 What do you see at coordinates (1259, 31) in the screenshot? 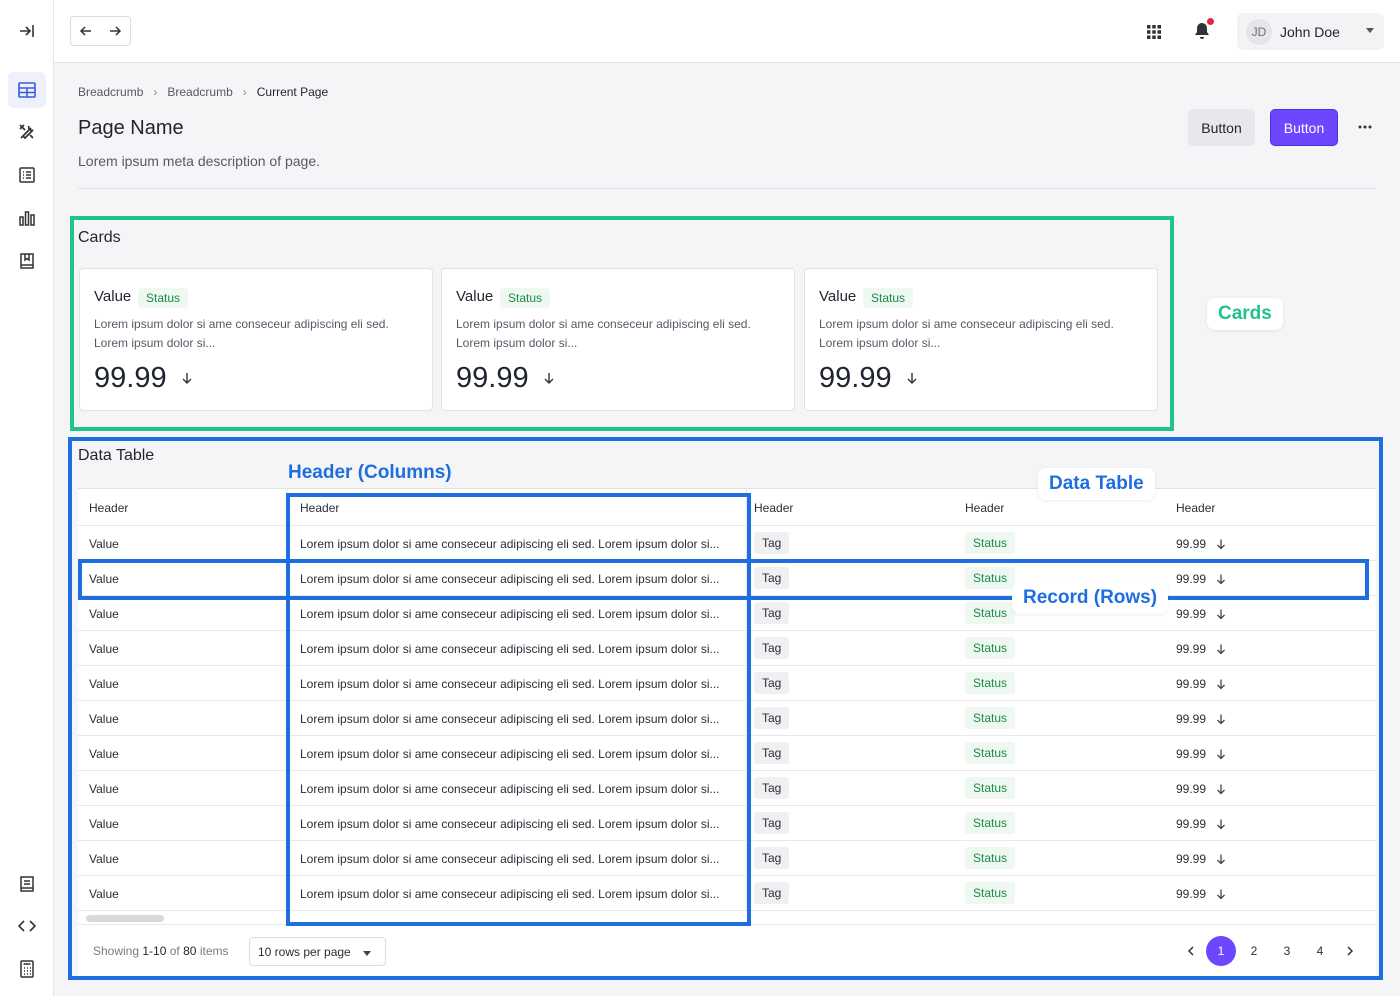
I see `avatar: JD` at bounding box center [1259, 31].